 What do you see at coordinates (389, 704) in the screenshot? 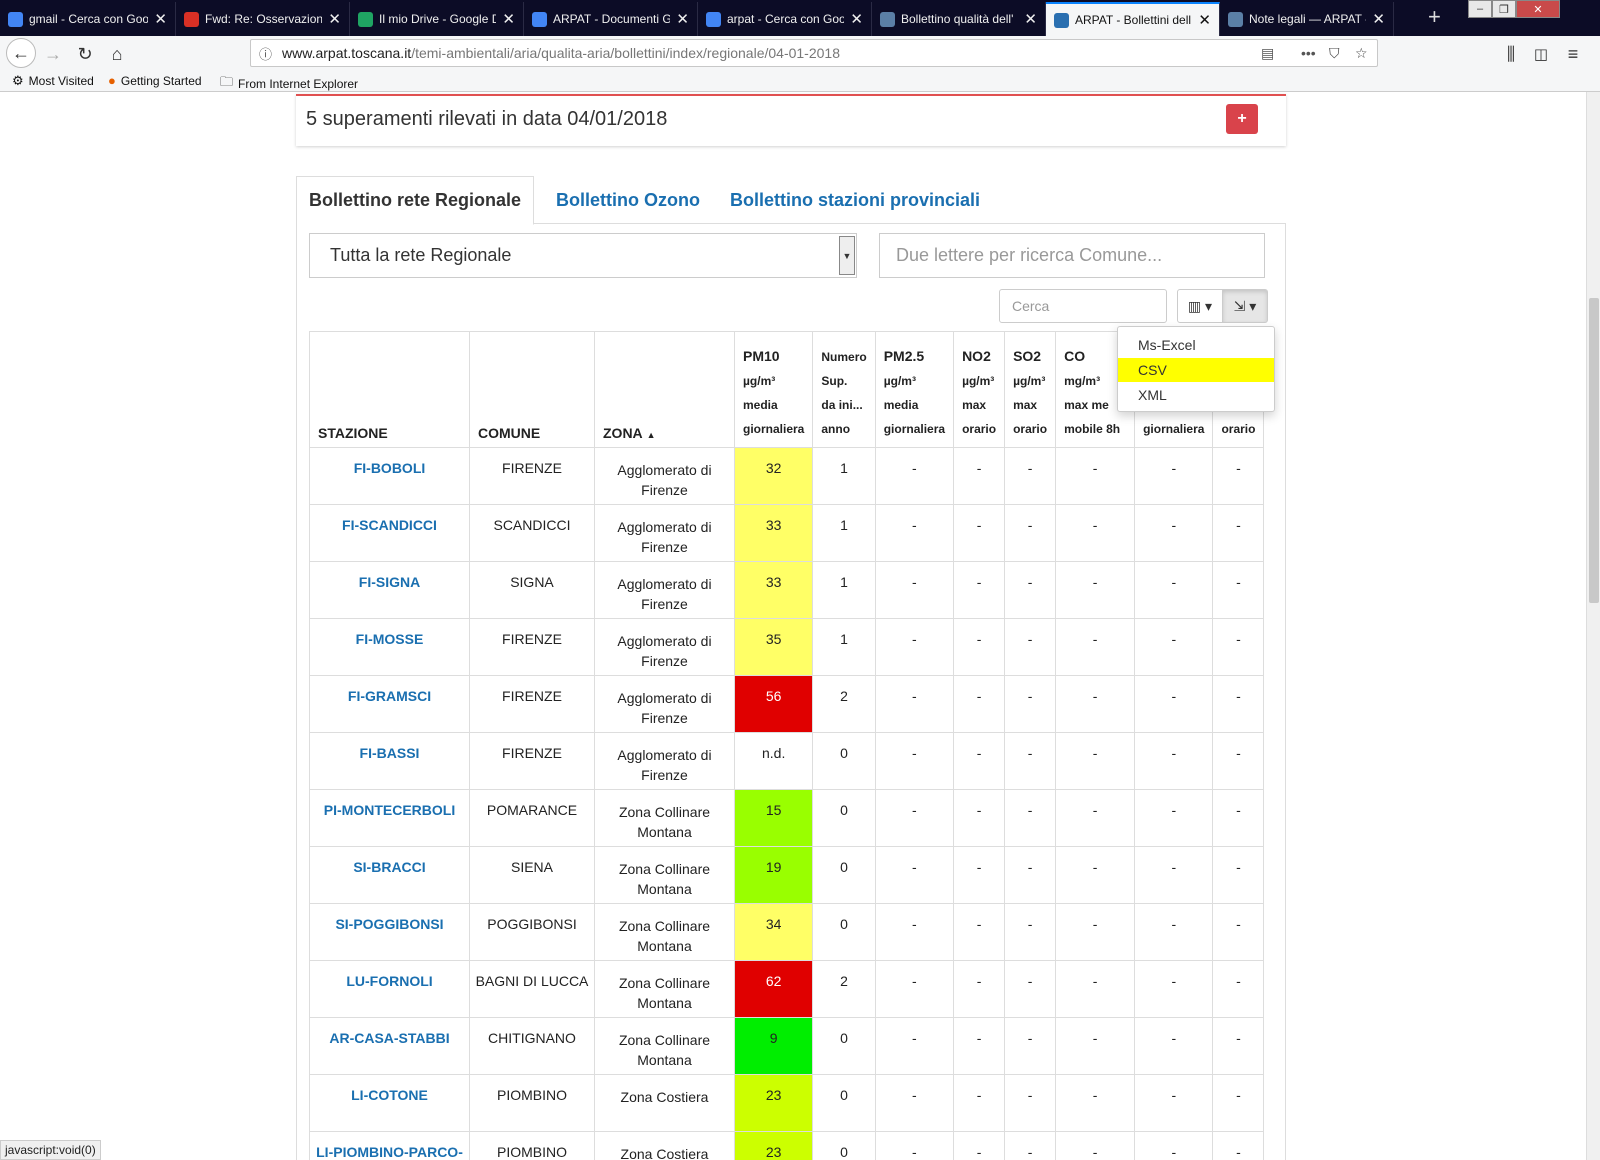
I see `station-link: FI-GRAMSCI` at bounding box center [389, 704].